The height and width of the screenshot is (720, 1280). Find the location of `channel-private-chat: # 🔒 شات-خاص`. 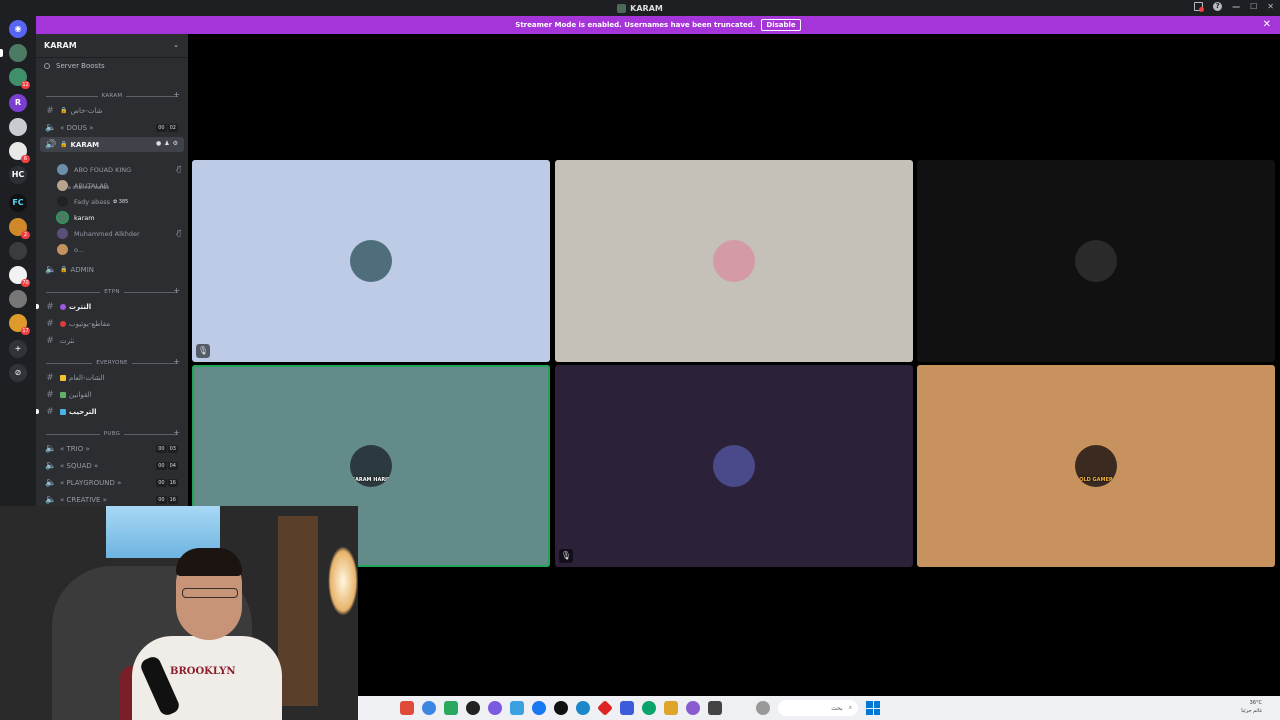

channel-private-chat: # 🔒 شات-خاص is located at coordinates (112, 110).